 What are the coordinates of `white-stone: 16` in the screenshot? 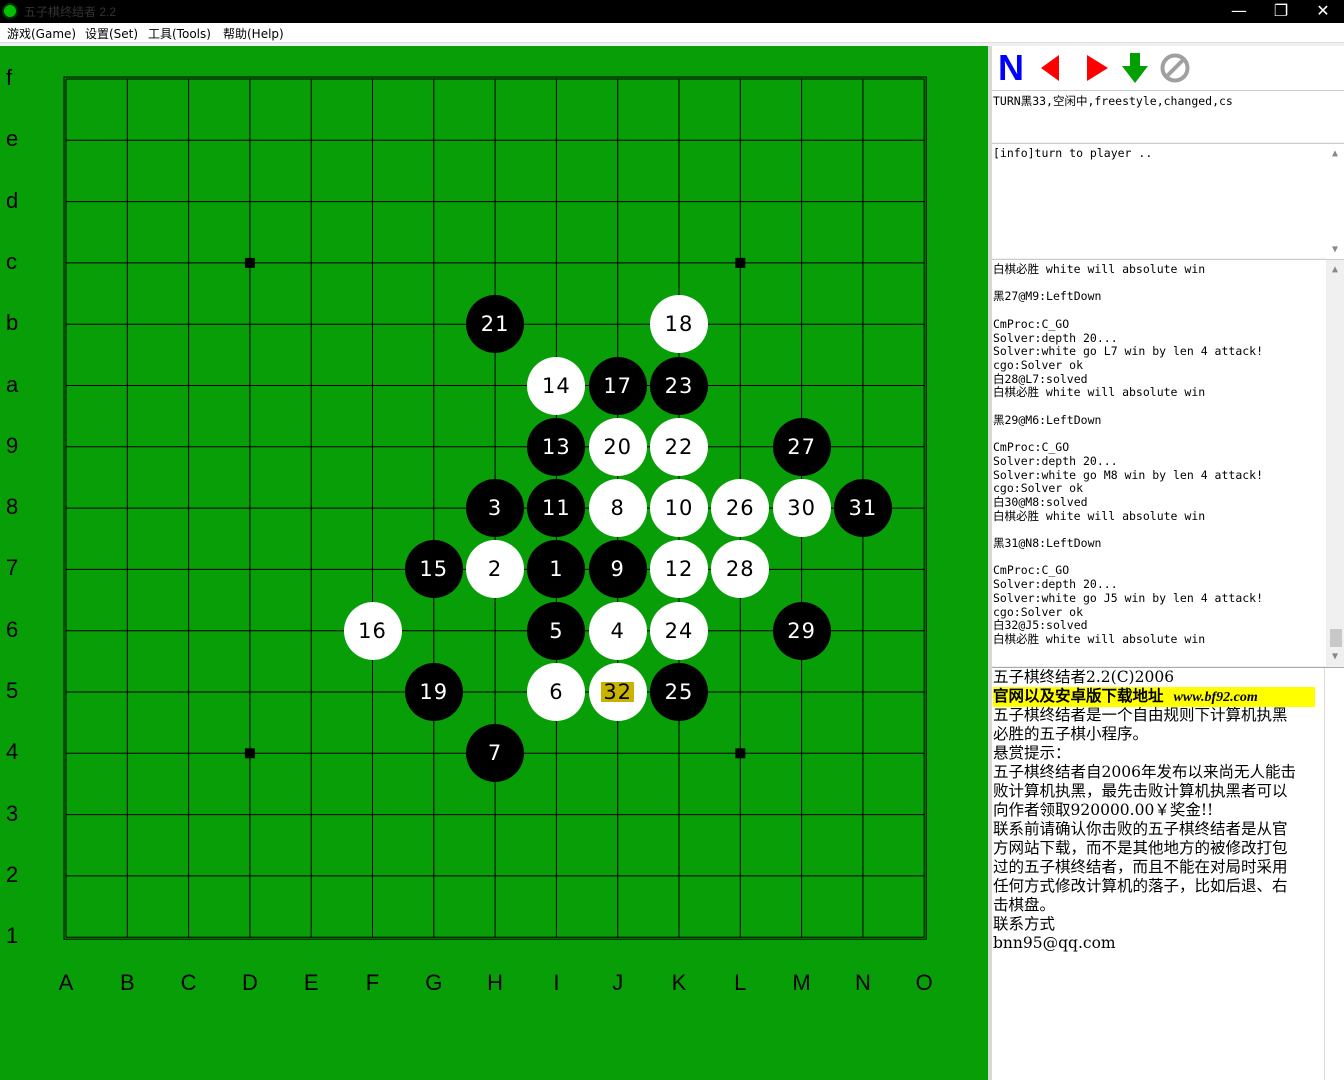 It's located at (372, 630).